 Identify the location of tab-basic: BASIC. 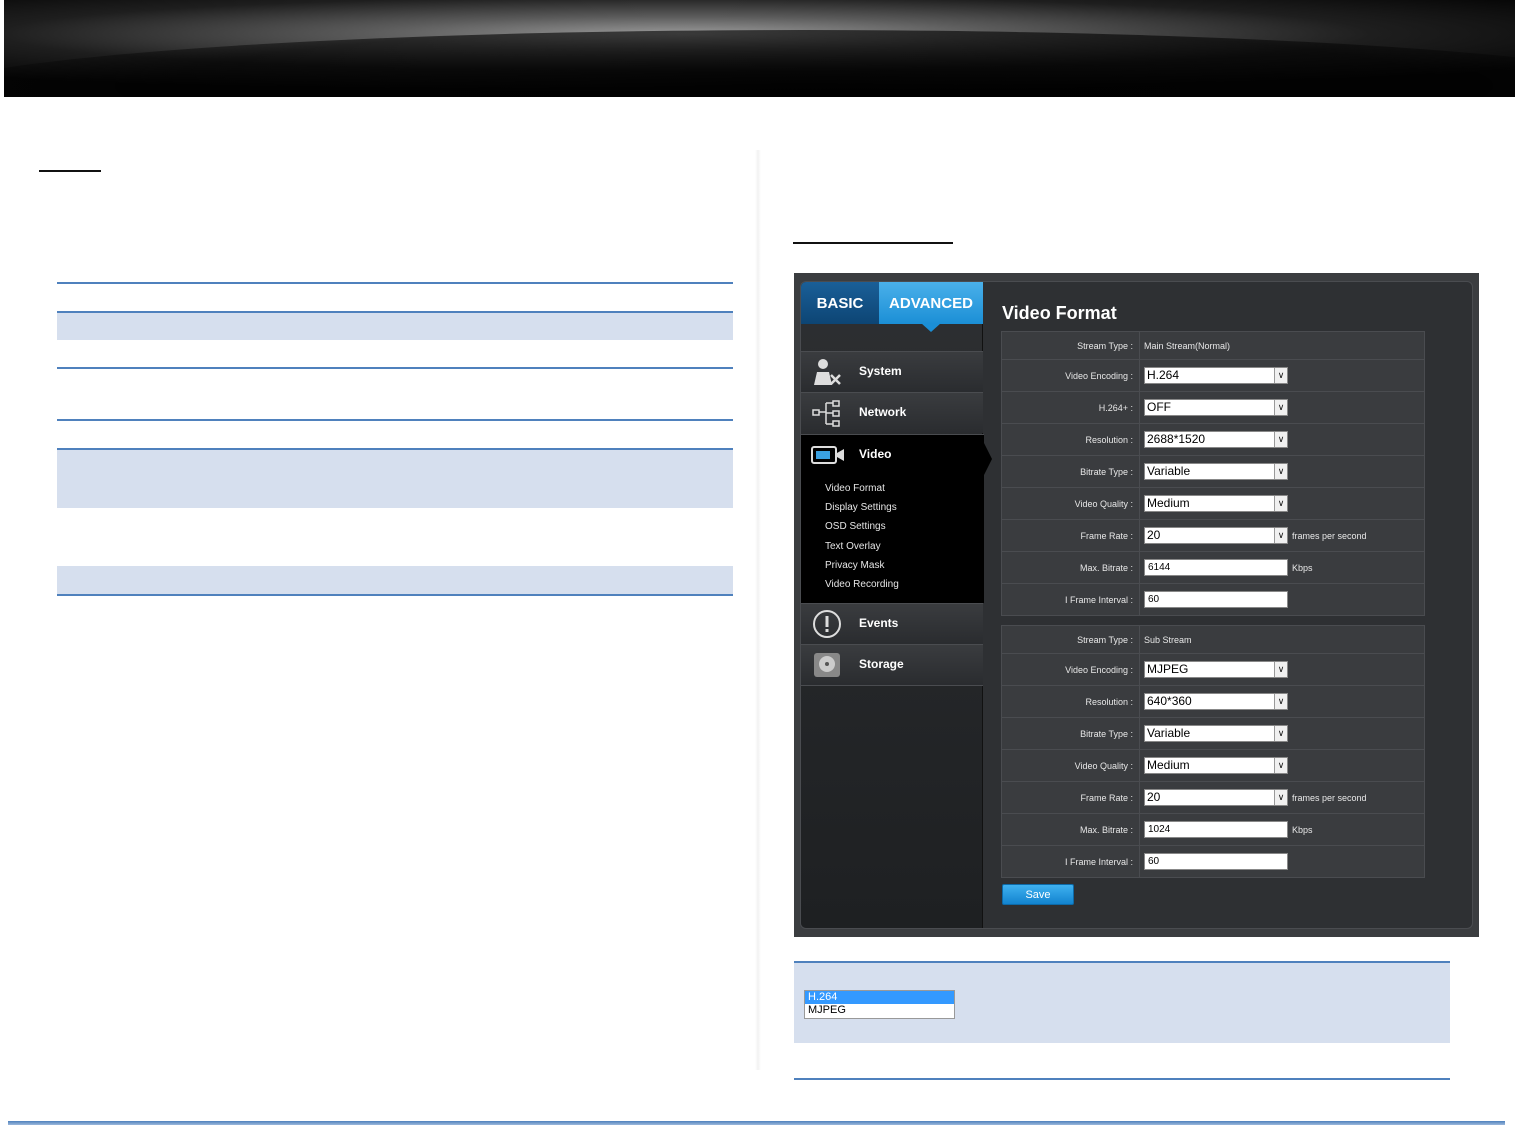
(840, 303).